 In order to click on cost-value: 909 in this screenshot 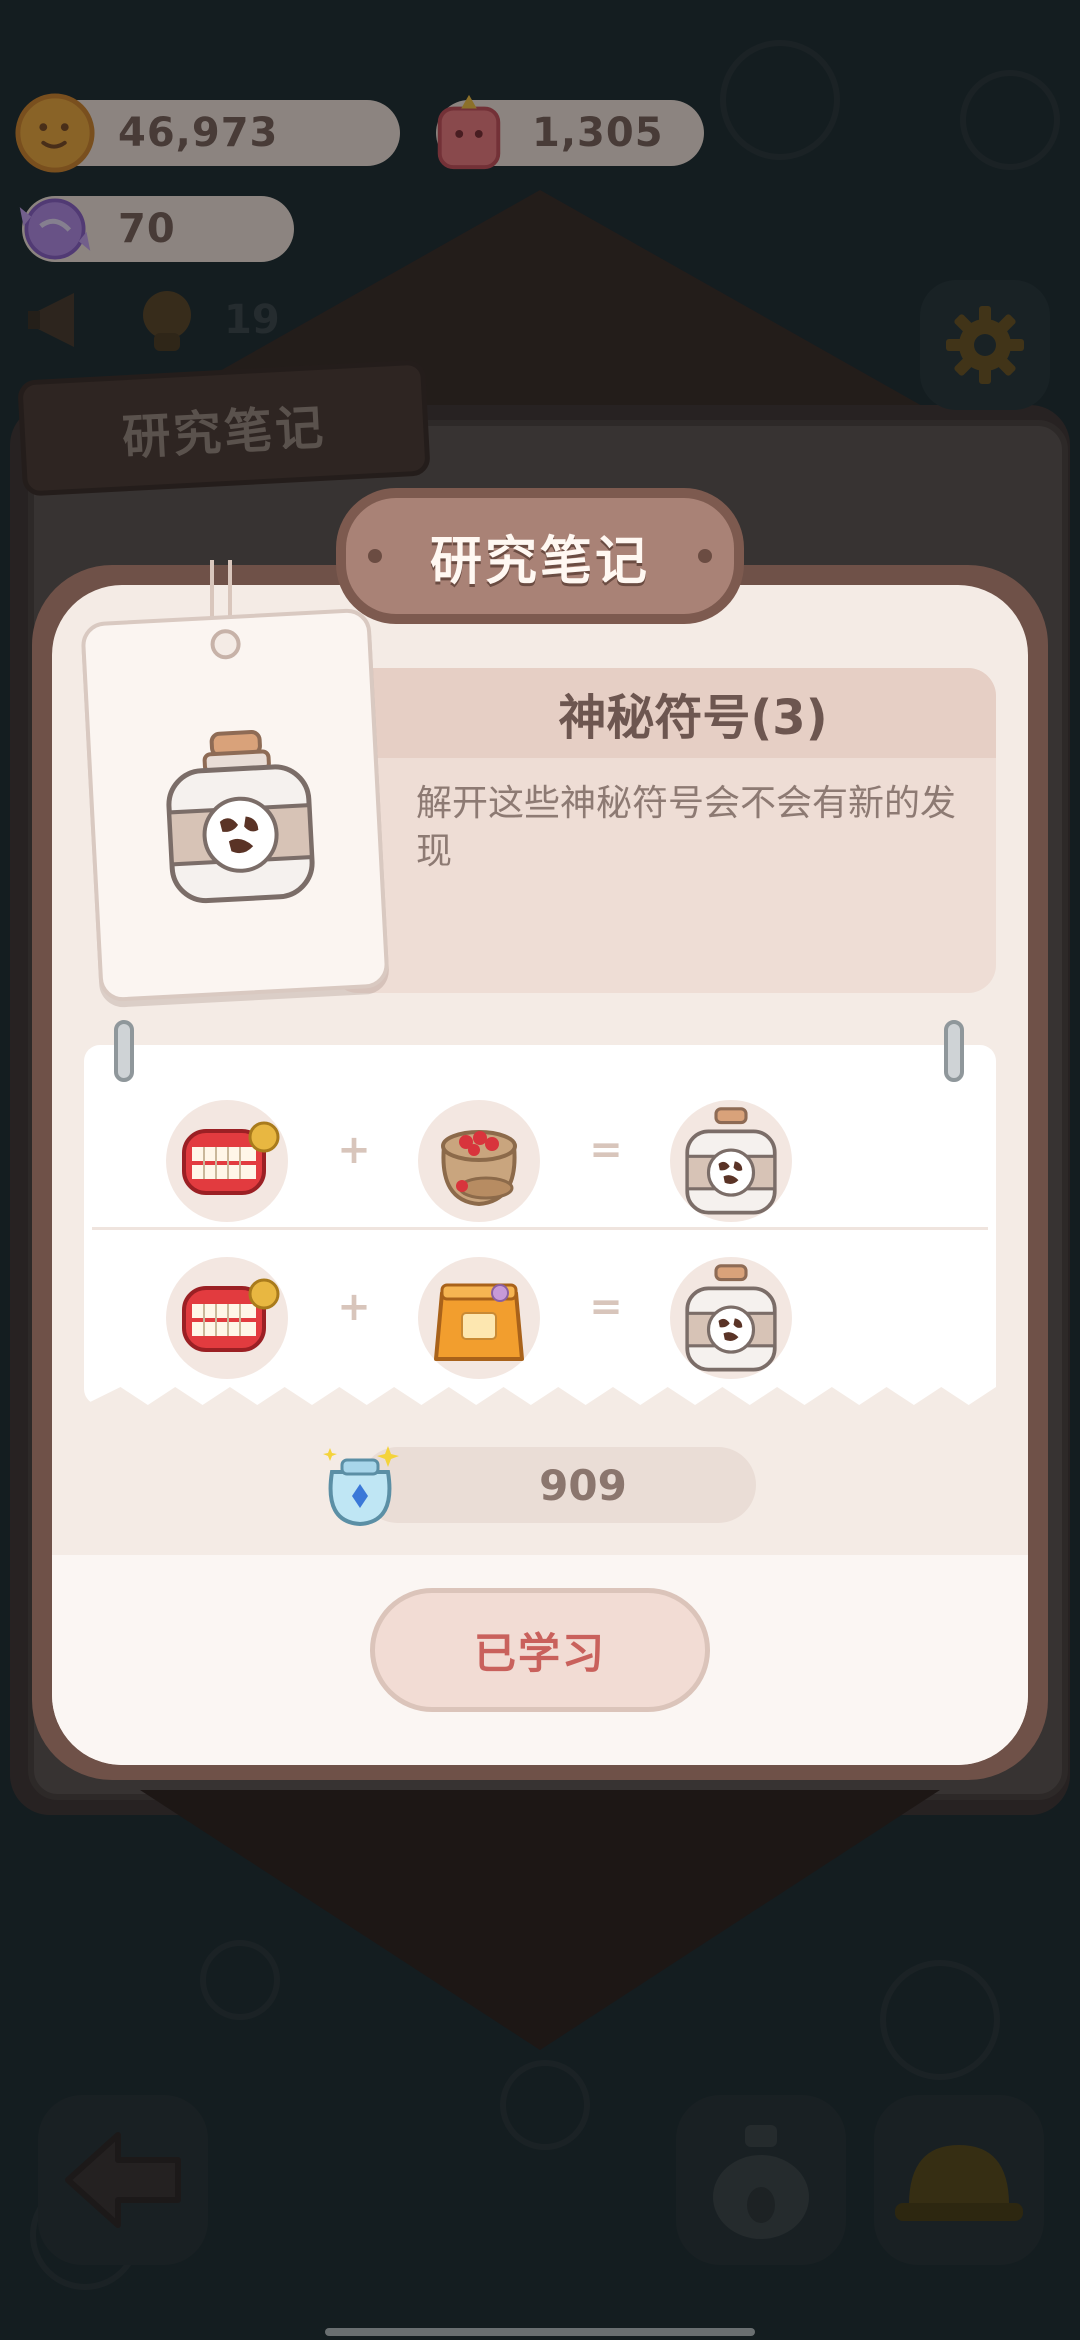, I will do `click(583, 1485)`.